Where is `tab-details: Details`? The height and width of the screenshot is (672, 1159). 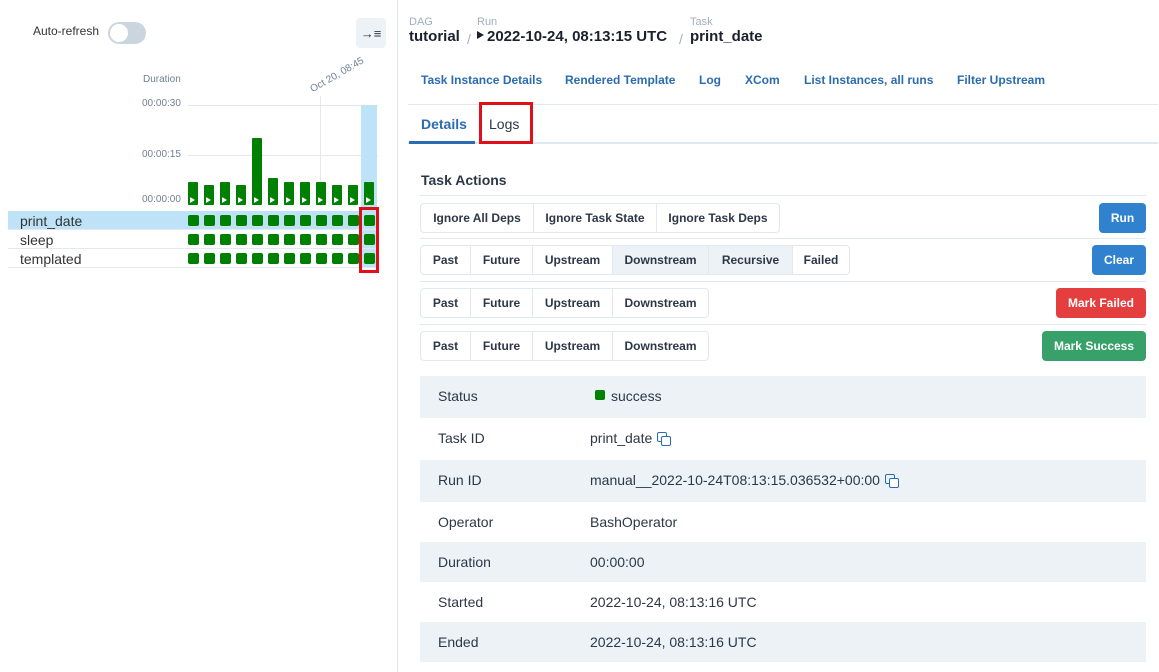 tab-details: Details is located at coordinates (444, 124).